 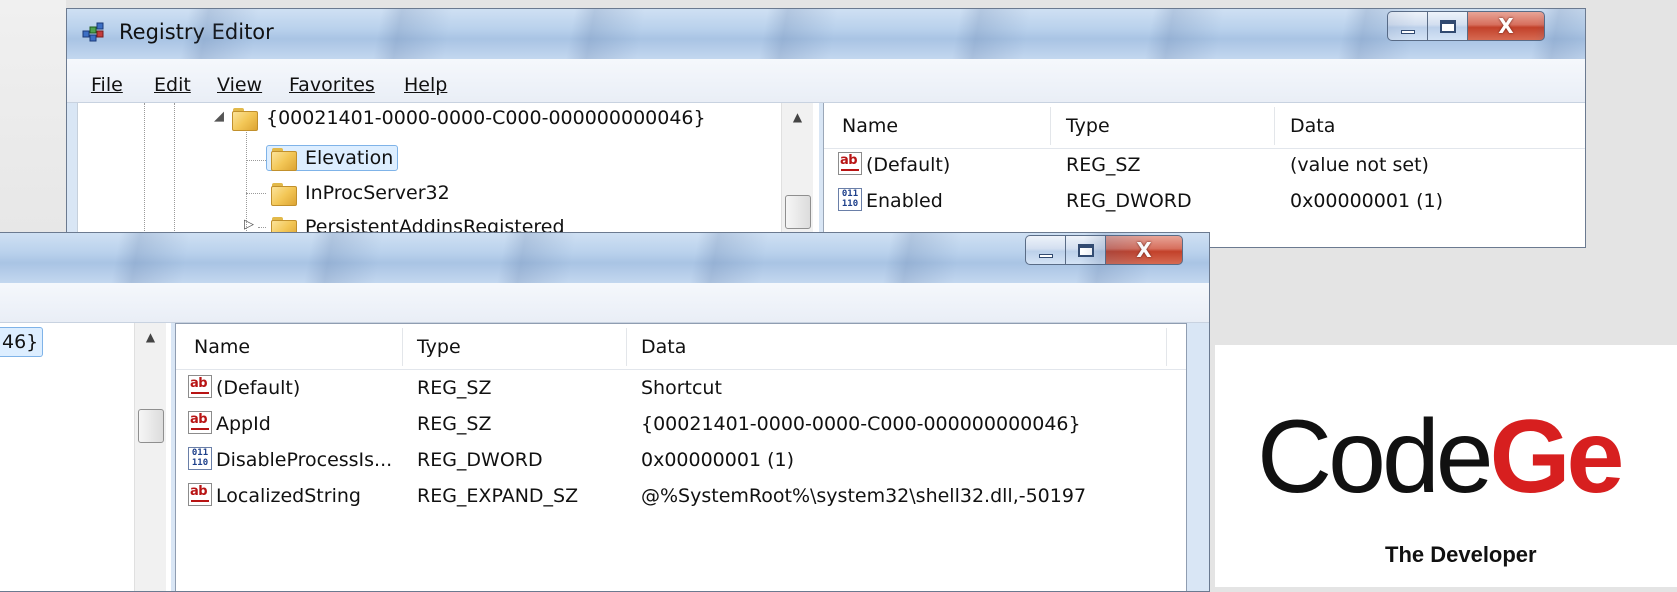 What do you see at coordinates (249, 224) in the screenshot?
I see `expand-arrow-icon: ▷` at bounding box center [249, 224].